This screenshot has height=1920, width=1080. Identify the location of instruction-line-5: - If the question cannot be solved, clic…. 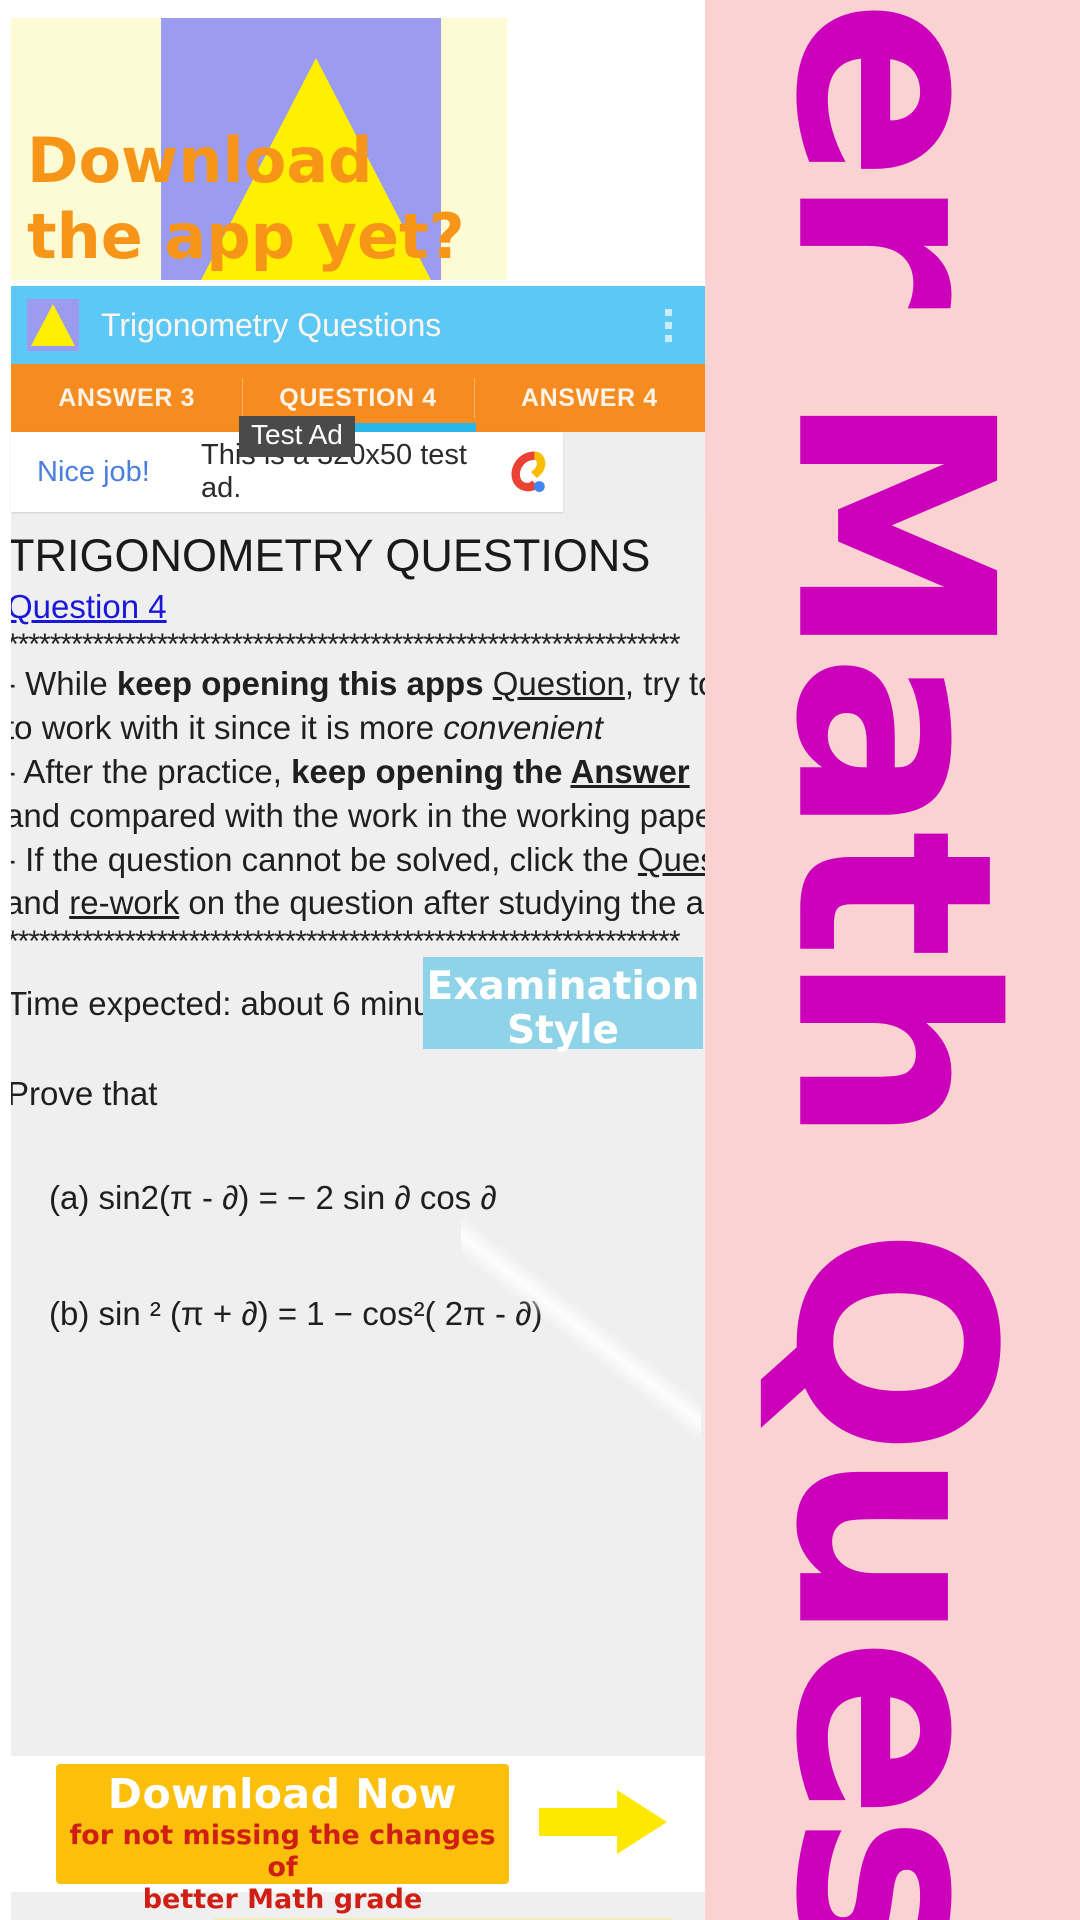
(358, 860).